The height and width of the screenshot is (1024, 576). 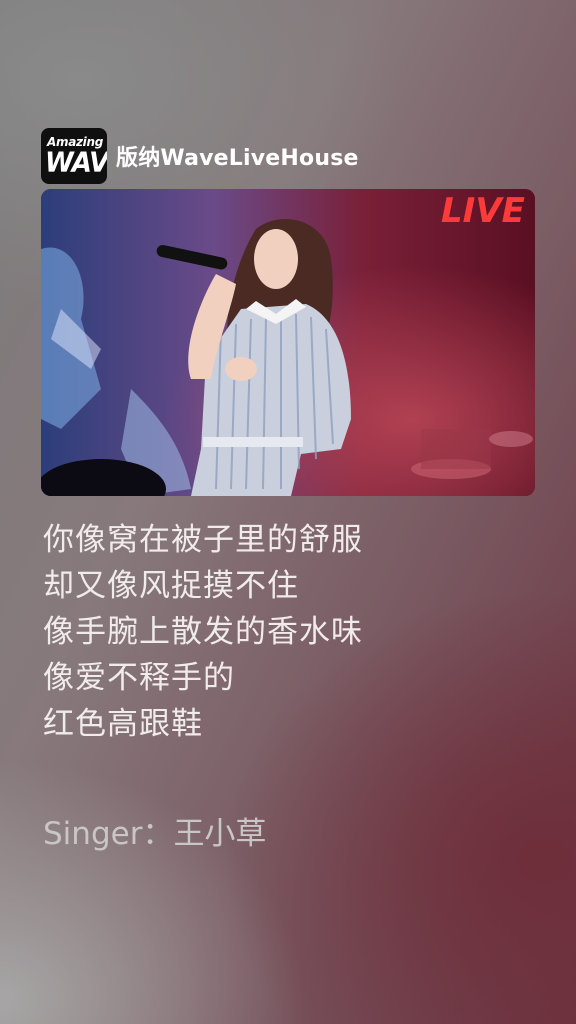 I want to click on singer-credit: Singer：王小草, so click(x=154, y=834).